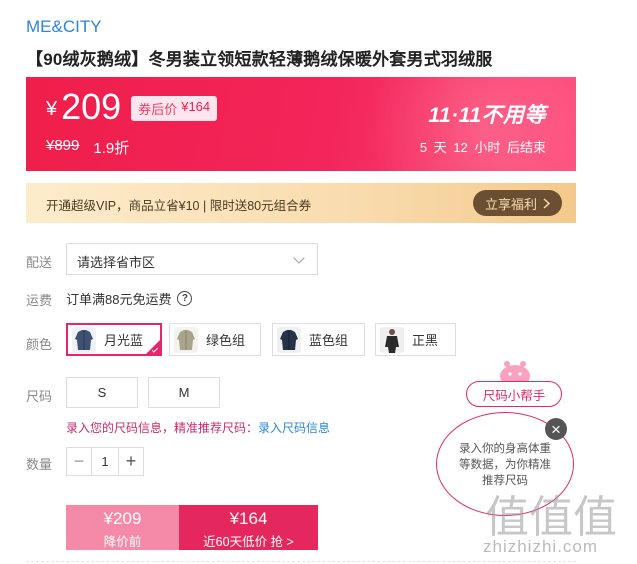 This screenshot has width=637, height=564. I want to click on low-price-value: ¥164, so click(248, 518).